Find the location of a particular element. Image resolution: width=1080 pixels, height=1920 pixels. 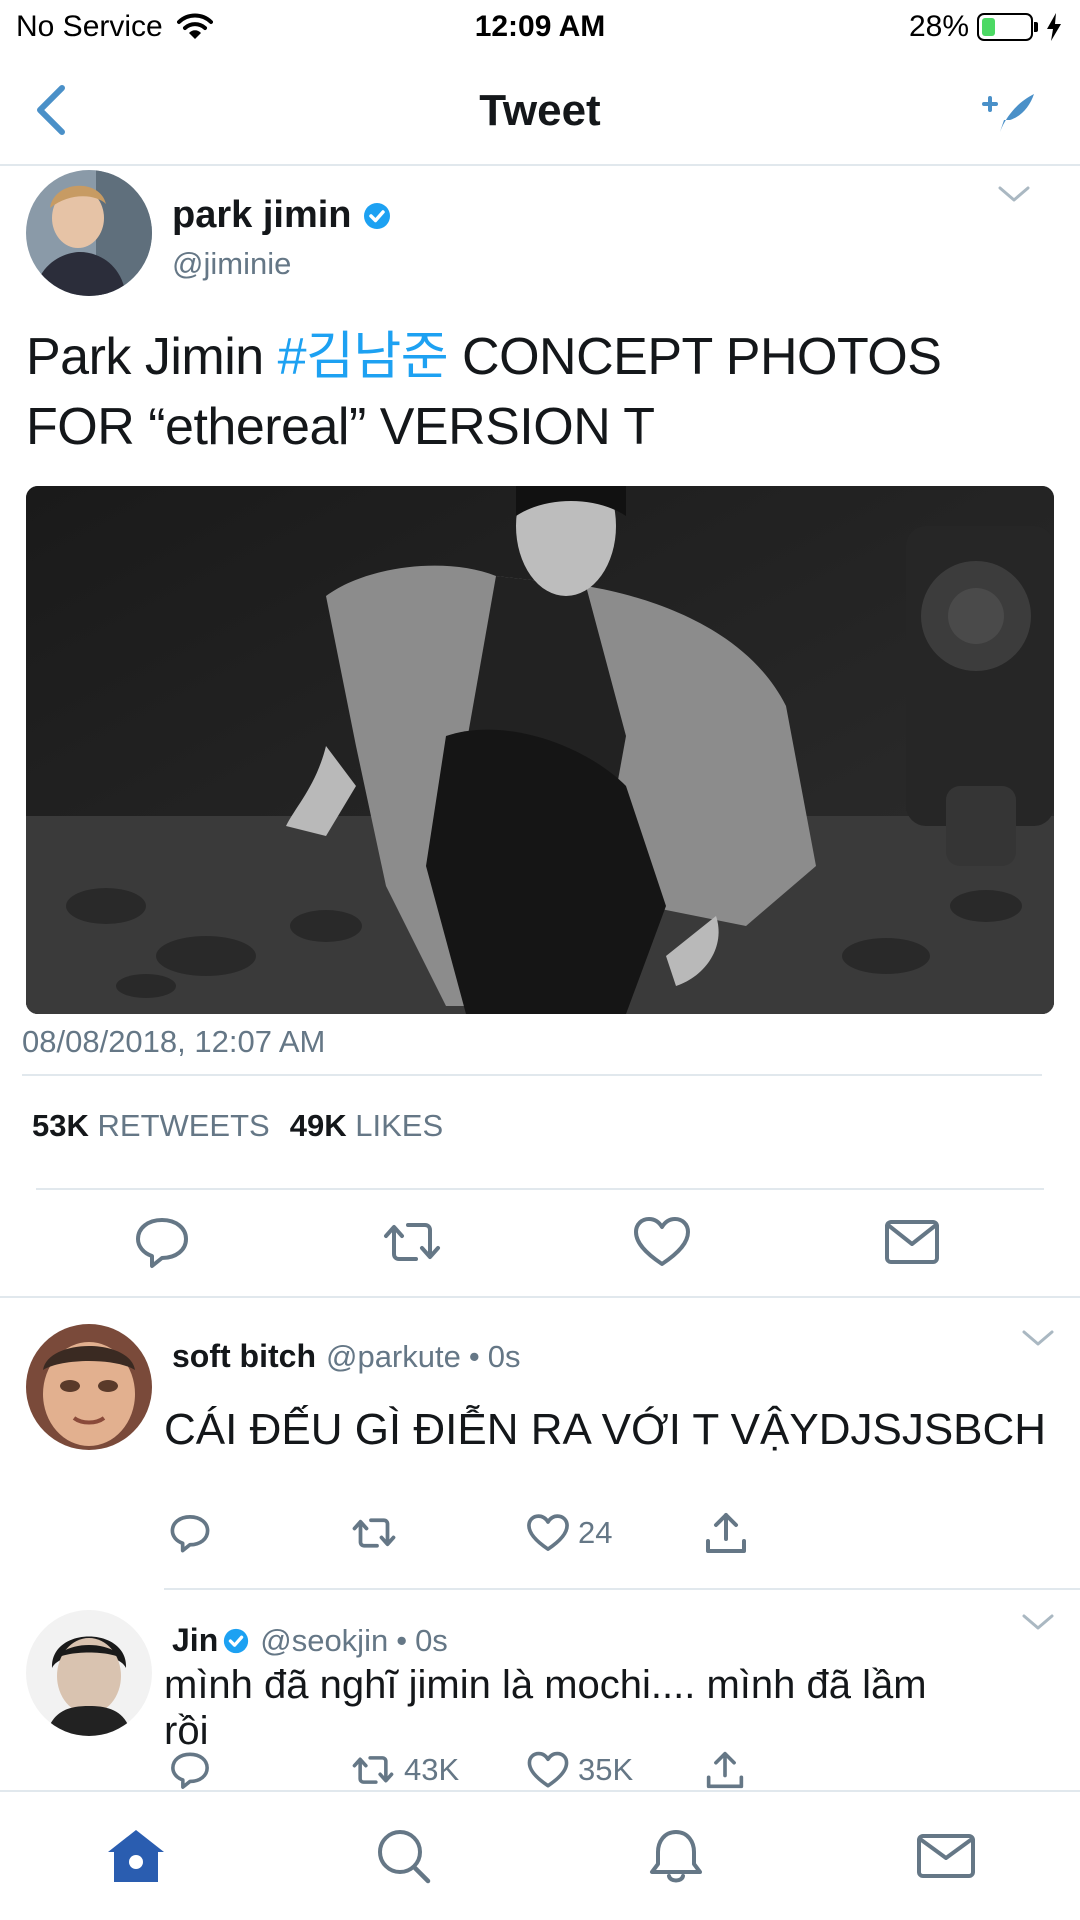

author-handle: @jiminie is located at coordinates (231, 264).